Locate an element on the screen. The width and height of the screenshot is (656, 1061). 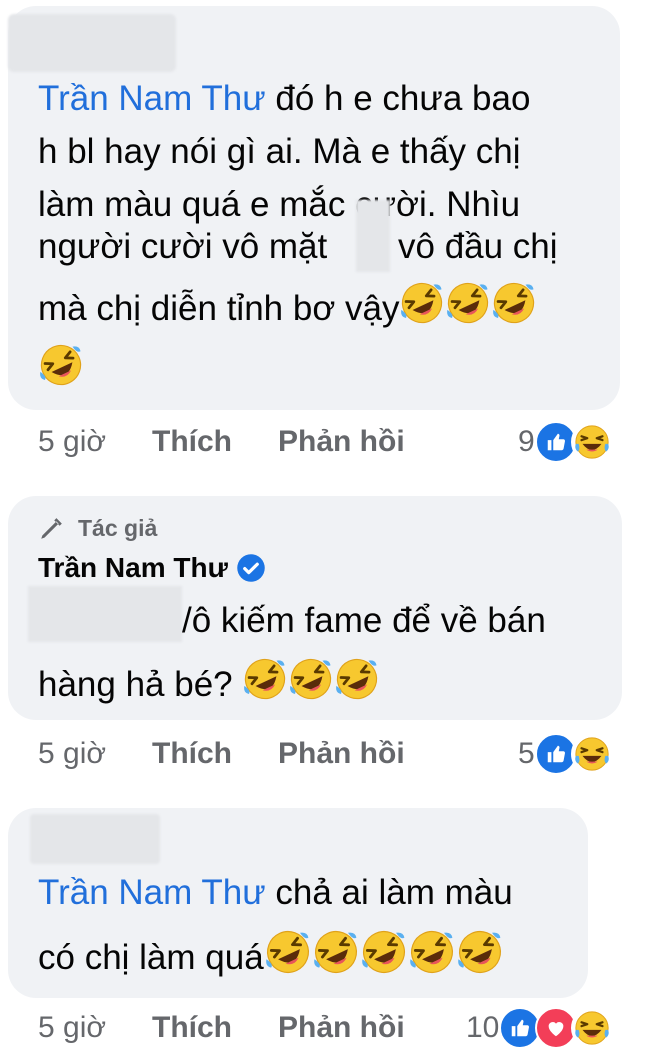
comment-line: vô đầu chị is located at coordinates (478, 246).